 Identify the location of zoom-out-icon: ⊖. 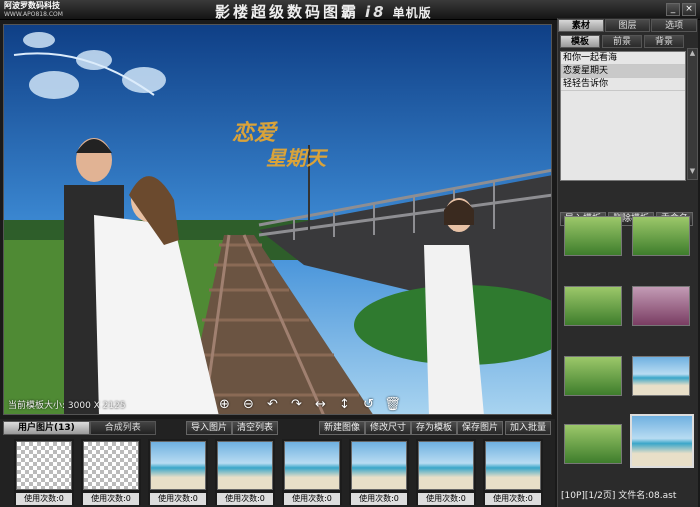
(248, 404).